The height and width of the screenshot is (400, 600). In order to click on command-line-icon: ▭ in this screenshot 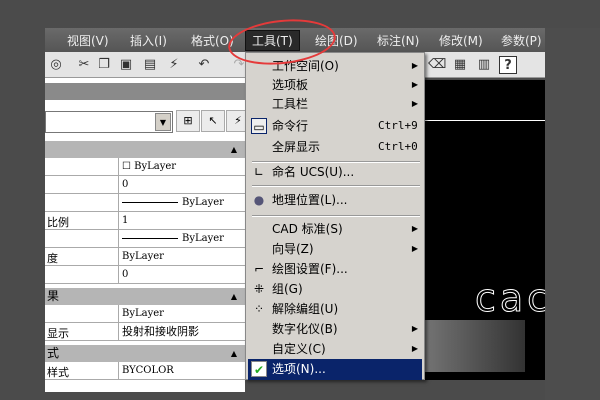, I will do `click(259, 126)`.